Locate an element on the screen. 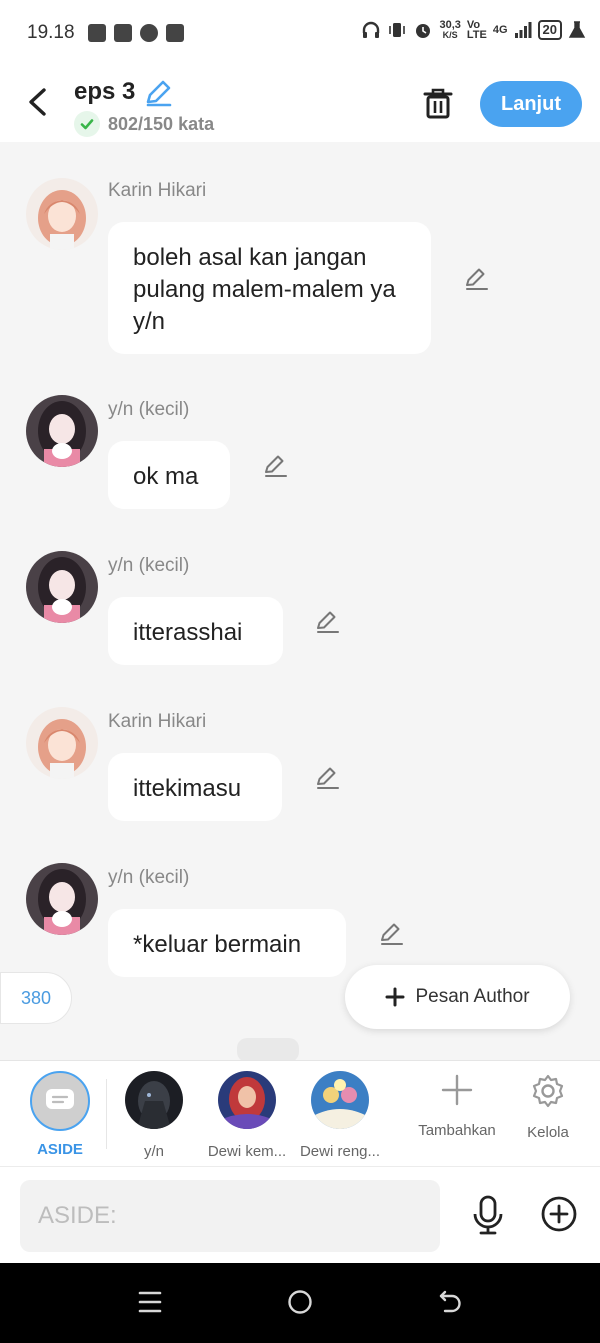 Image resolution: width=600 pixels, height=1343 pixels. next-button: Lanjut is located at coordinates (531, 104).